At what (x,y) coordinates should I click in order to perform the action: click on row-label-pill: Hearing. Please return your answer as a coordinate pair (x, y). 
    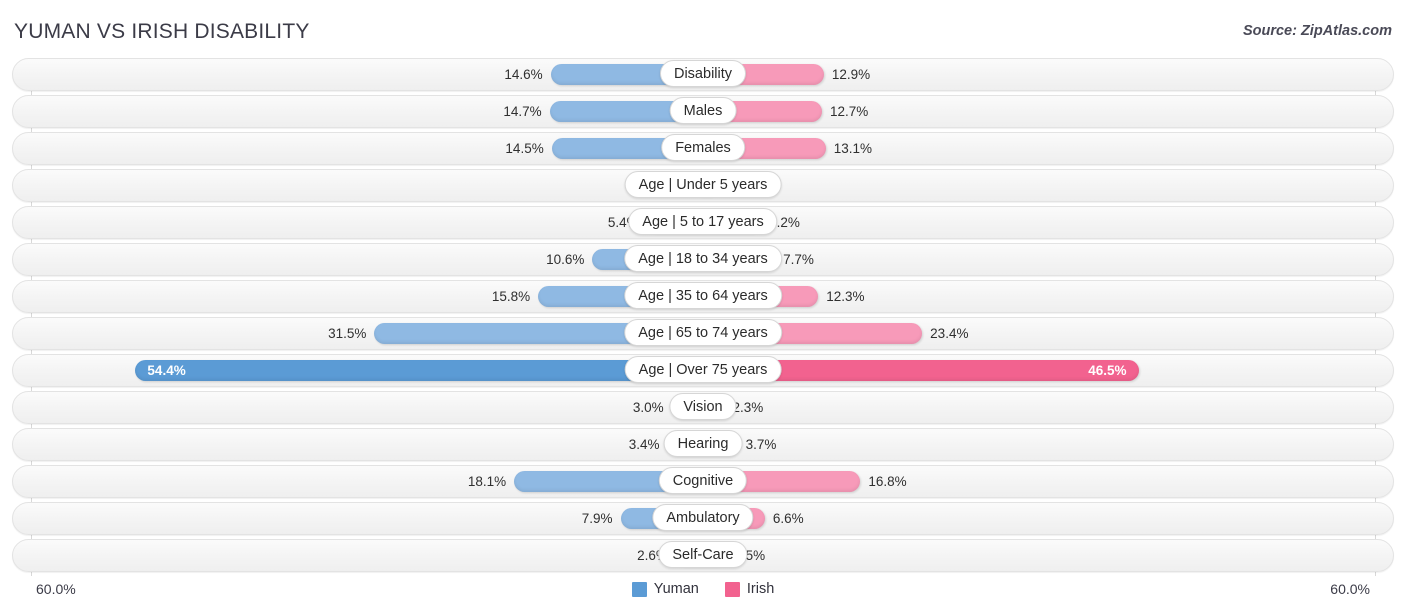
    Looking at the image, I should click on (703, 443).